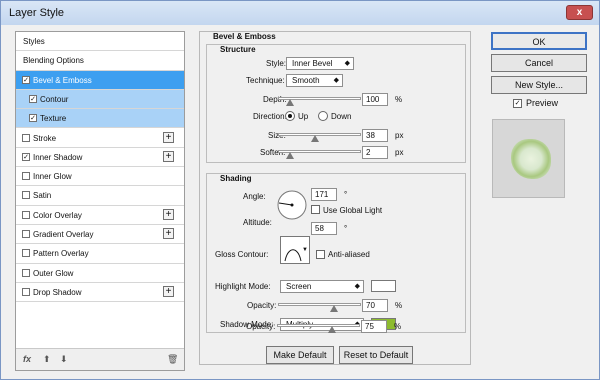 The width and height of the screenshot is (600, 380). Describe the element at coordinates (290, 155) in the screenshot. I see `soften-slider-thumb` at that location.